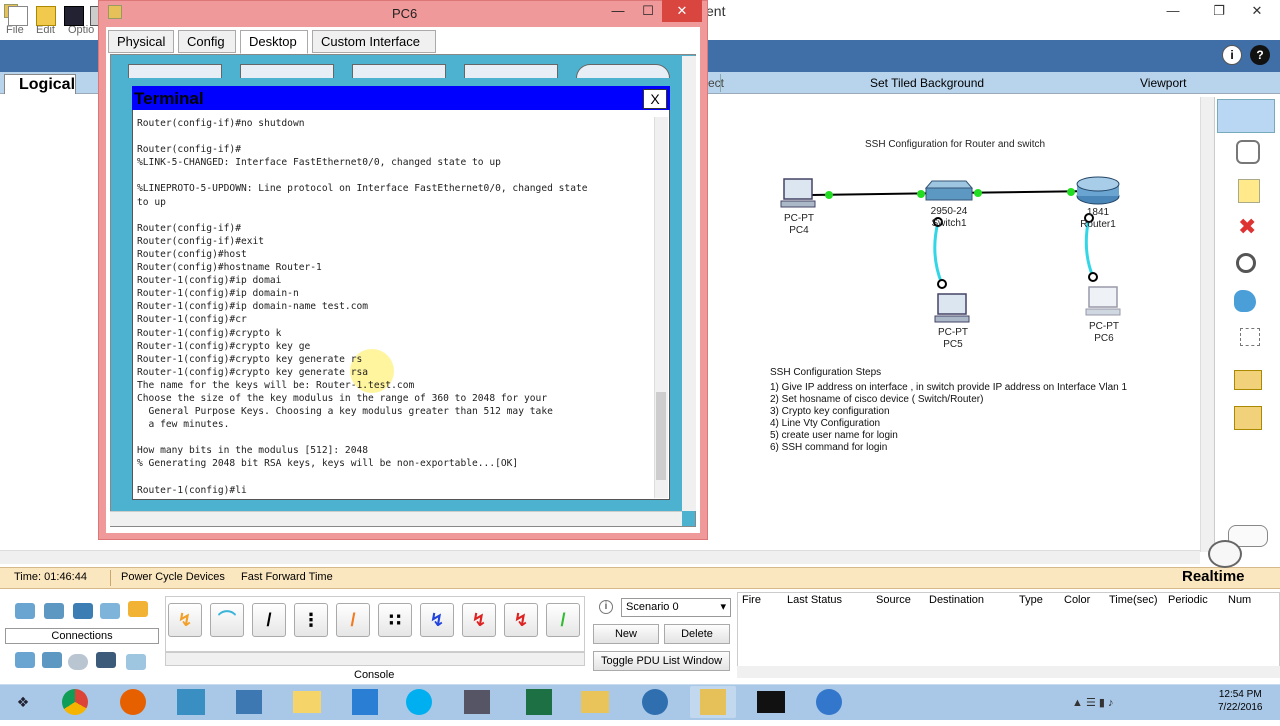  I want to click on pc6-minimize-icon: —, so click(618, 11).